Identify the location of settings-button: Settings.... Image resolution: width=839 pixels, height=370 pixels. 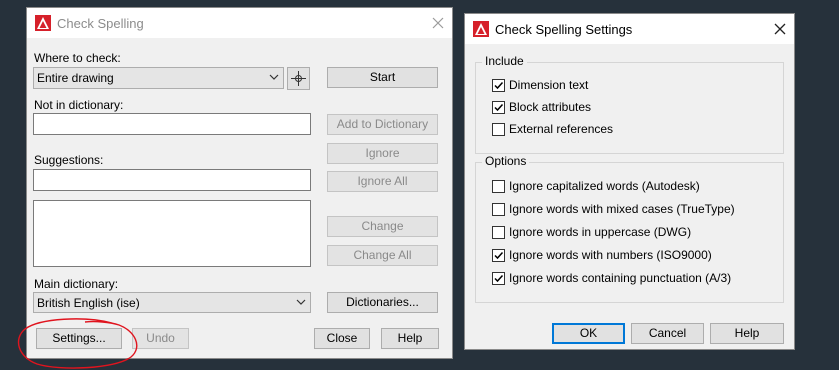
(79, 338).